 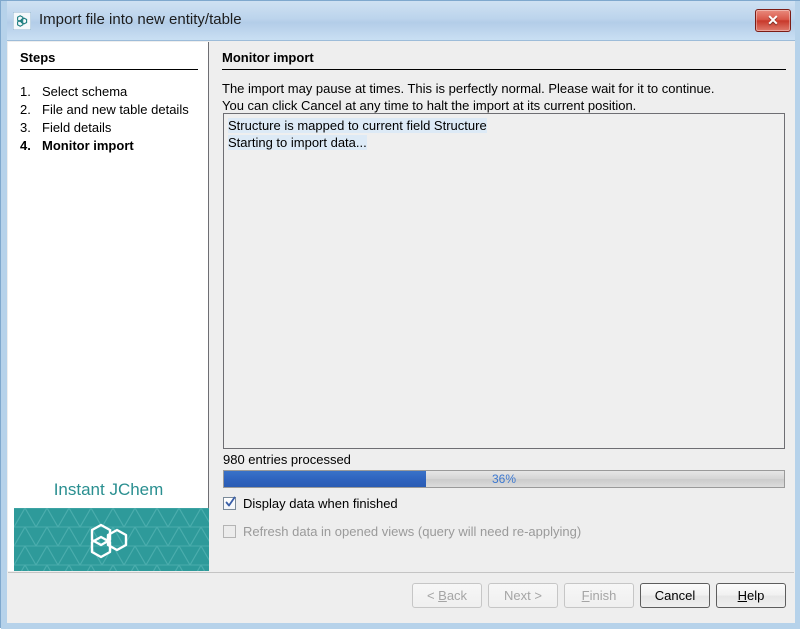 I want to click on step-number: 3., so click(x=25, y=127).